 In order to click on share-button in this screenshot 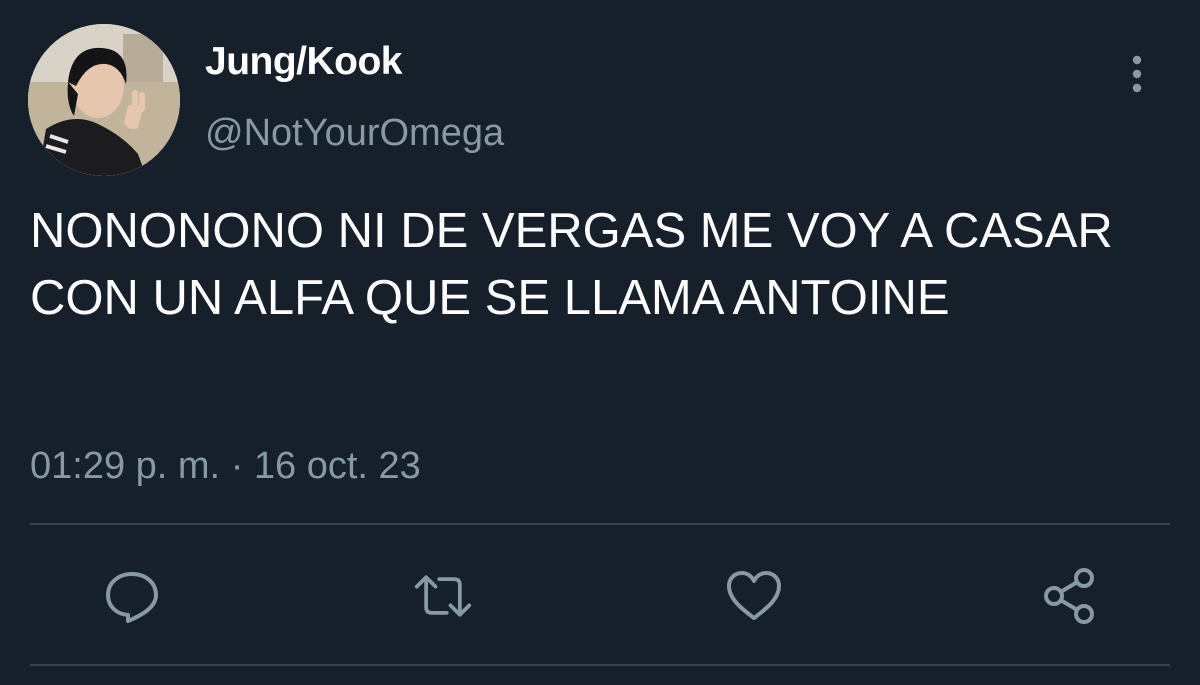, I will do `click(1070, 596)`.